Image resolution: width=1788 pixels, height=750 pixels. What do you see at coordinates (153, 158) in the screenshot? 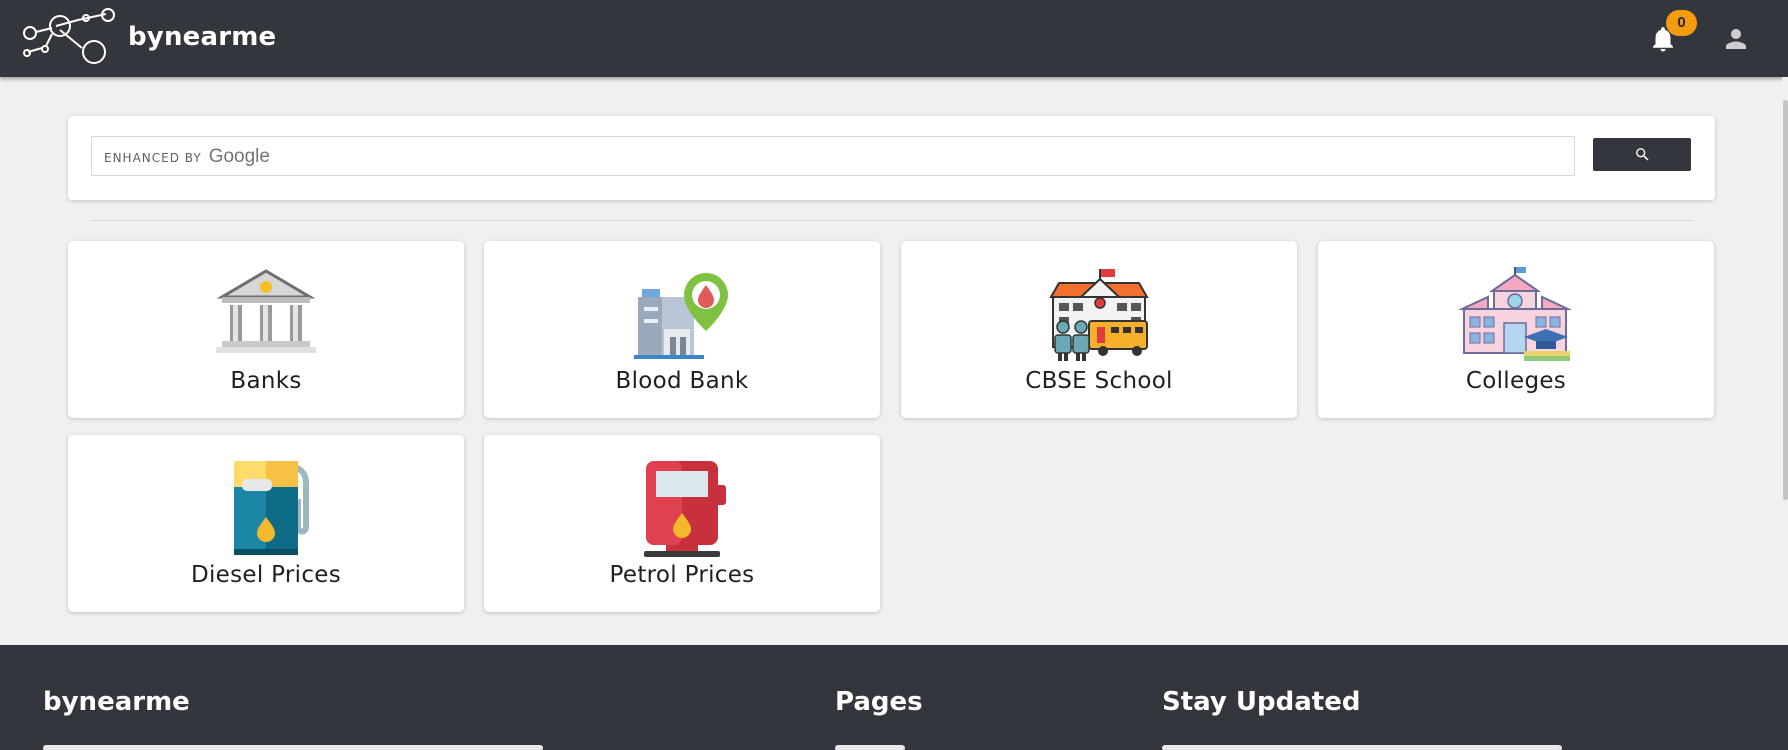
I see `enhanced-by-text: ENHANCED BY` at bounding box center [153, 158].